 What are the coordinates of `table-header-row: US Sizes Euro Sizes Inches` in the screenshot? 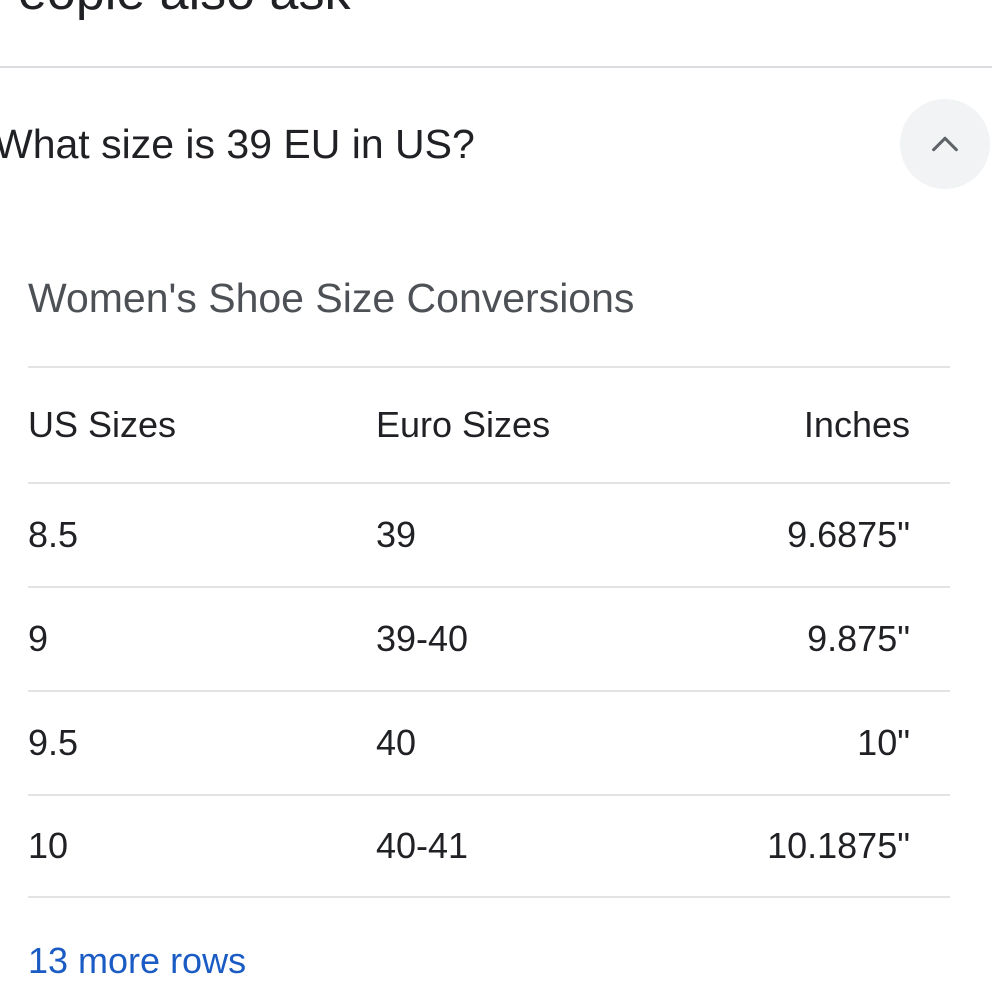 It's located at (489, 424).